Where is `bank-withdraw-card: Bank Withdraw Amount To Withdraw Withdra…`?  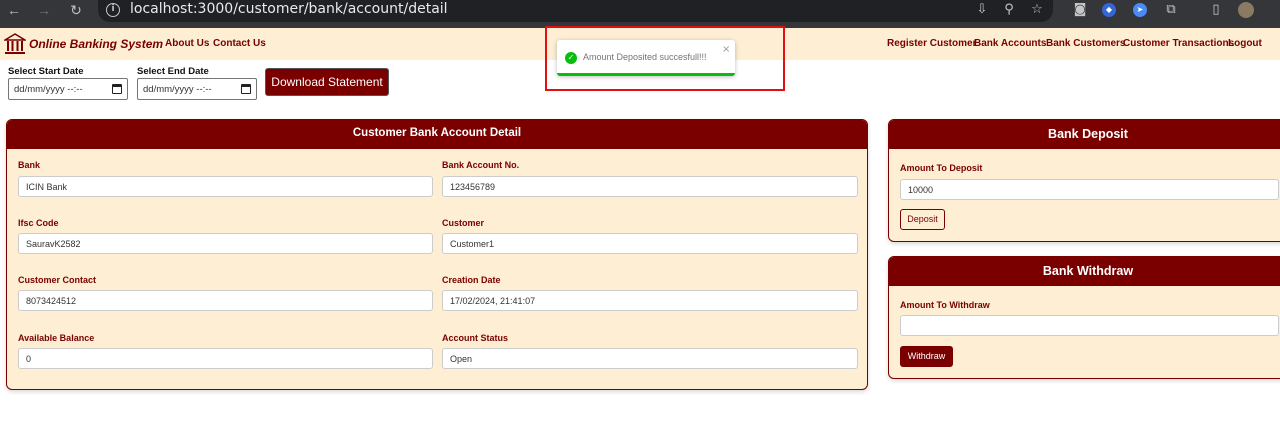
bank-withdraw-card: Bank Withdraw Amount To Withdraw Withdra… is located at coordinates (1084, 317).